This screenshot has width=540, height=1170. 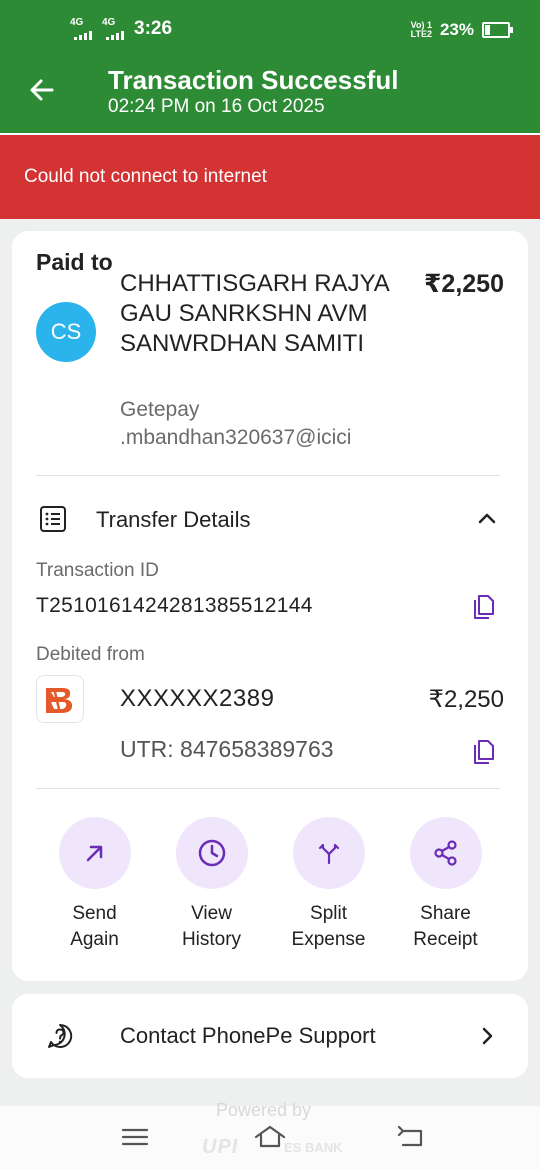 I want to click on paid-amount: ₹2,250, so click(x=464, y=284).